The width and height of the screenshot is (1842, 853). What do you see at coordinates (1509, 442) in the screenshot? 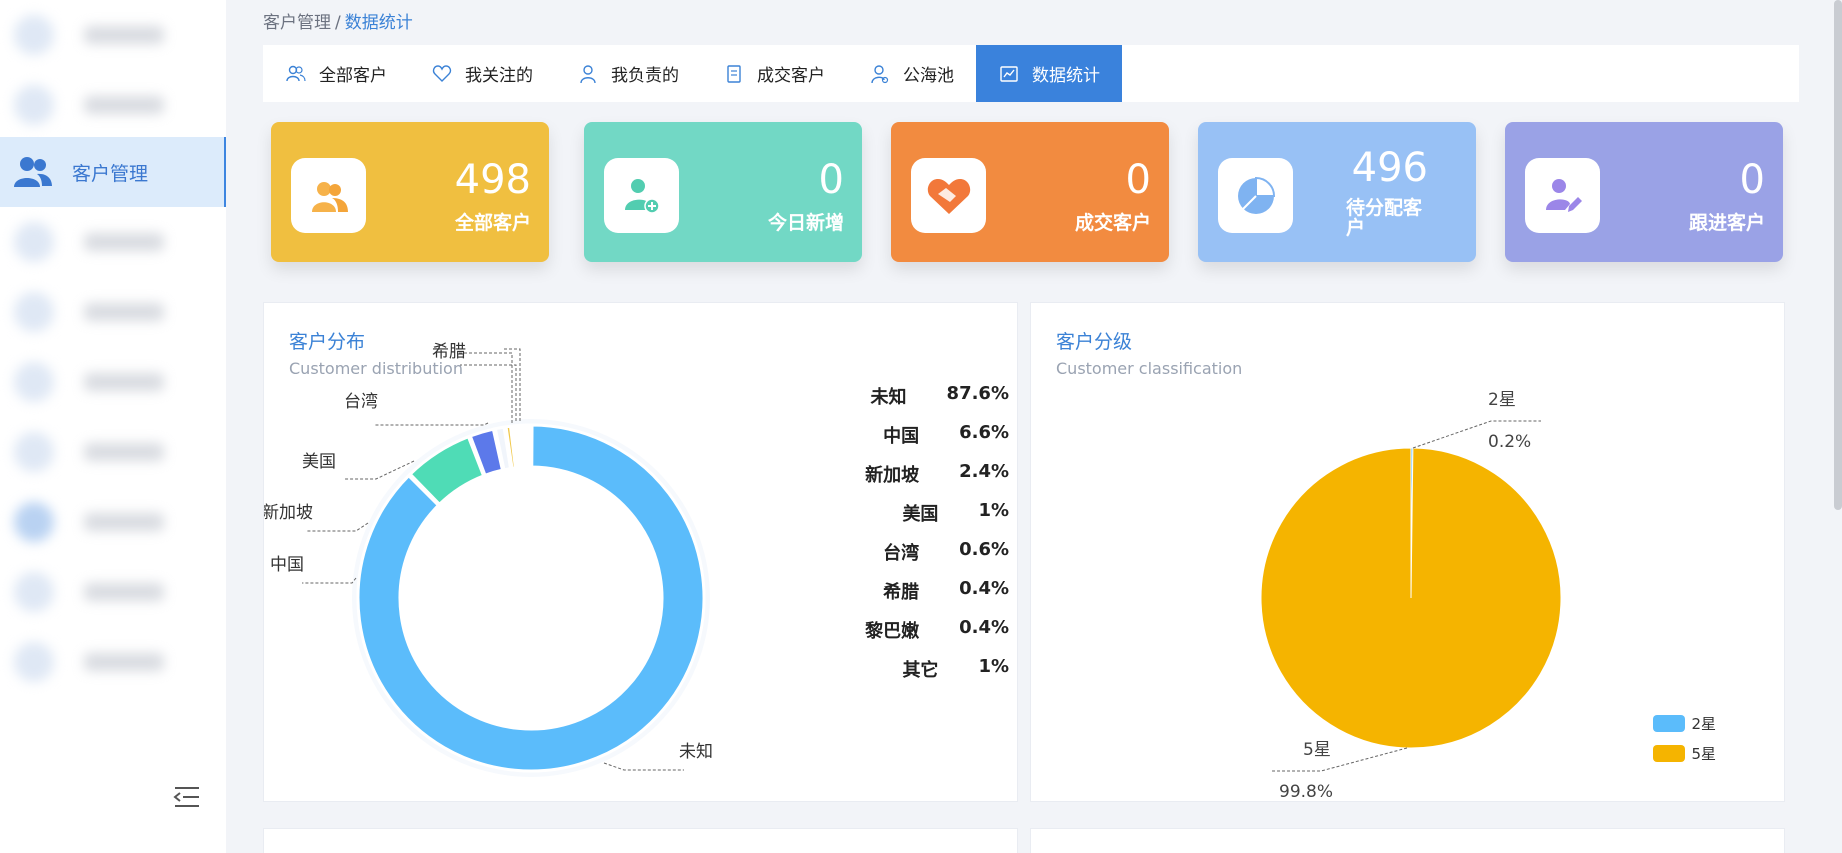
I see `slice-value: 0.2%` at bounding box center [1509, 442].